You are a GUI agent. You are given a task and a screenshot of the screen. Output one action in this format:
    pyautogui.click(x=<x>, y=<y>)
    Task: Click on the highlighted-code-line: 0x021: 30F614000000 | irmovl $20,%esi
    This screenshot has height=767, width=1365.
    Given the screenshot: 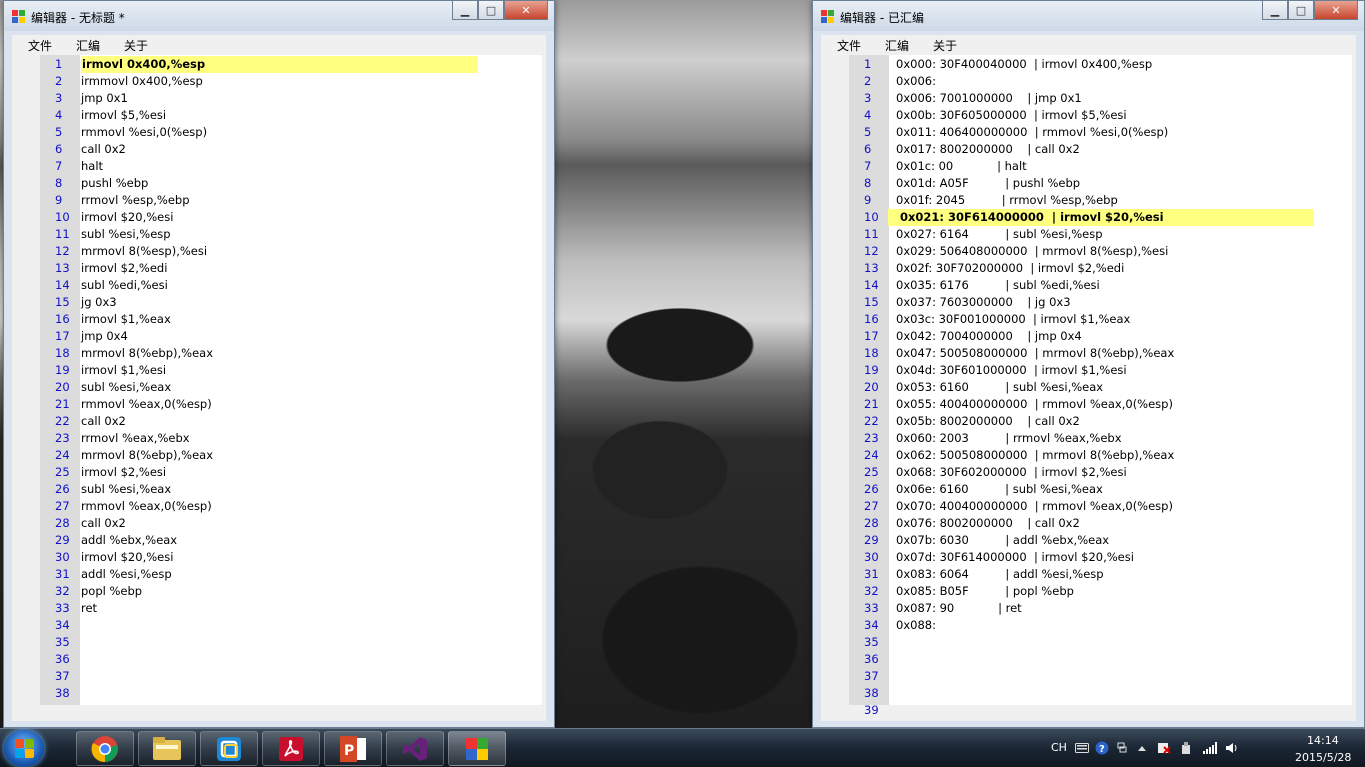 What is the action you would take?
    pyautogui.click(x=1101, y=217)
    